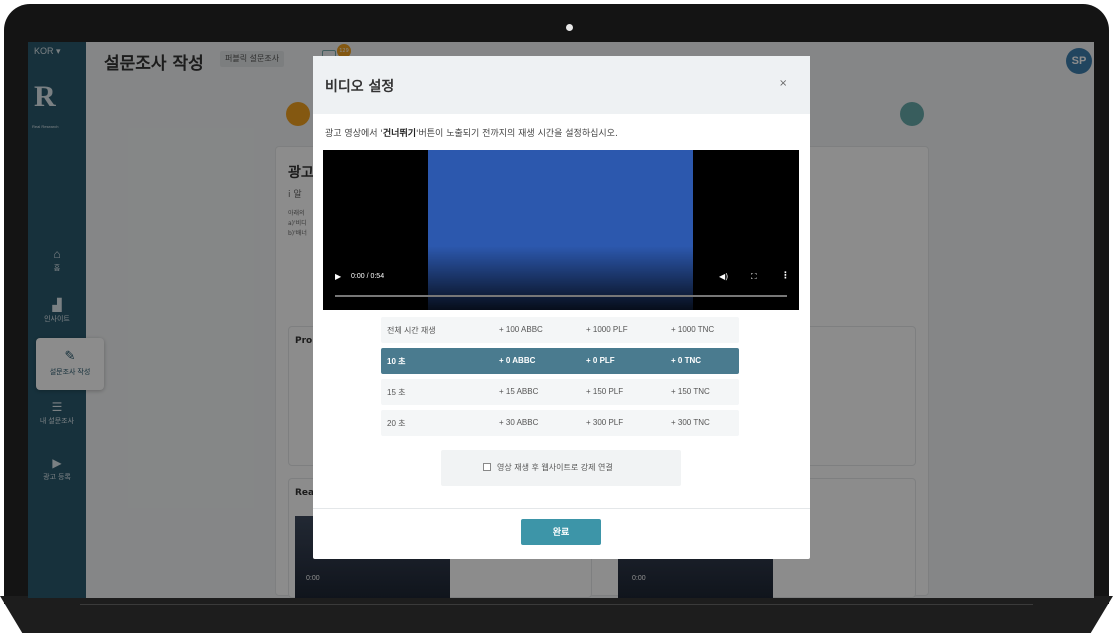 The image size is (1113, 633). What do you see at coordinates (605, 391) in the screenshot?
I see `option-plf: + 150 PLF` at bounding box center [605, 391].